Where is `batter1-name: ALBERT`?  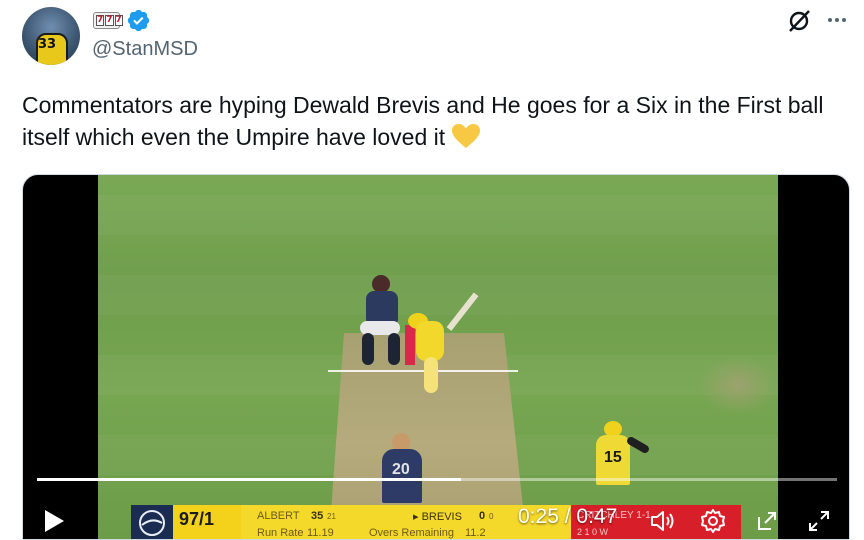
batter1-name: ALBERT is located at coordinates (278, 516).